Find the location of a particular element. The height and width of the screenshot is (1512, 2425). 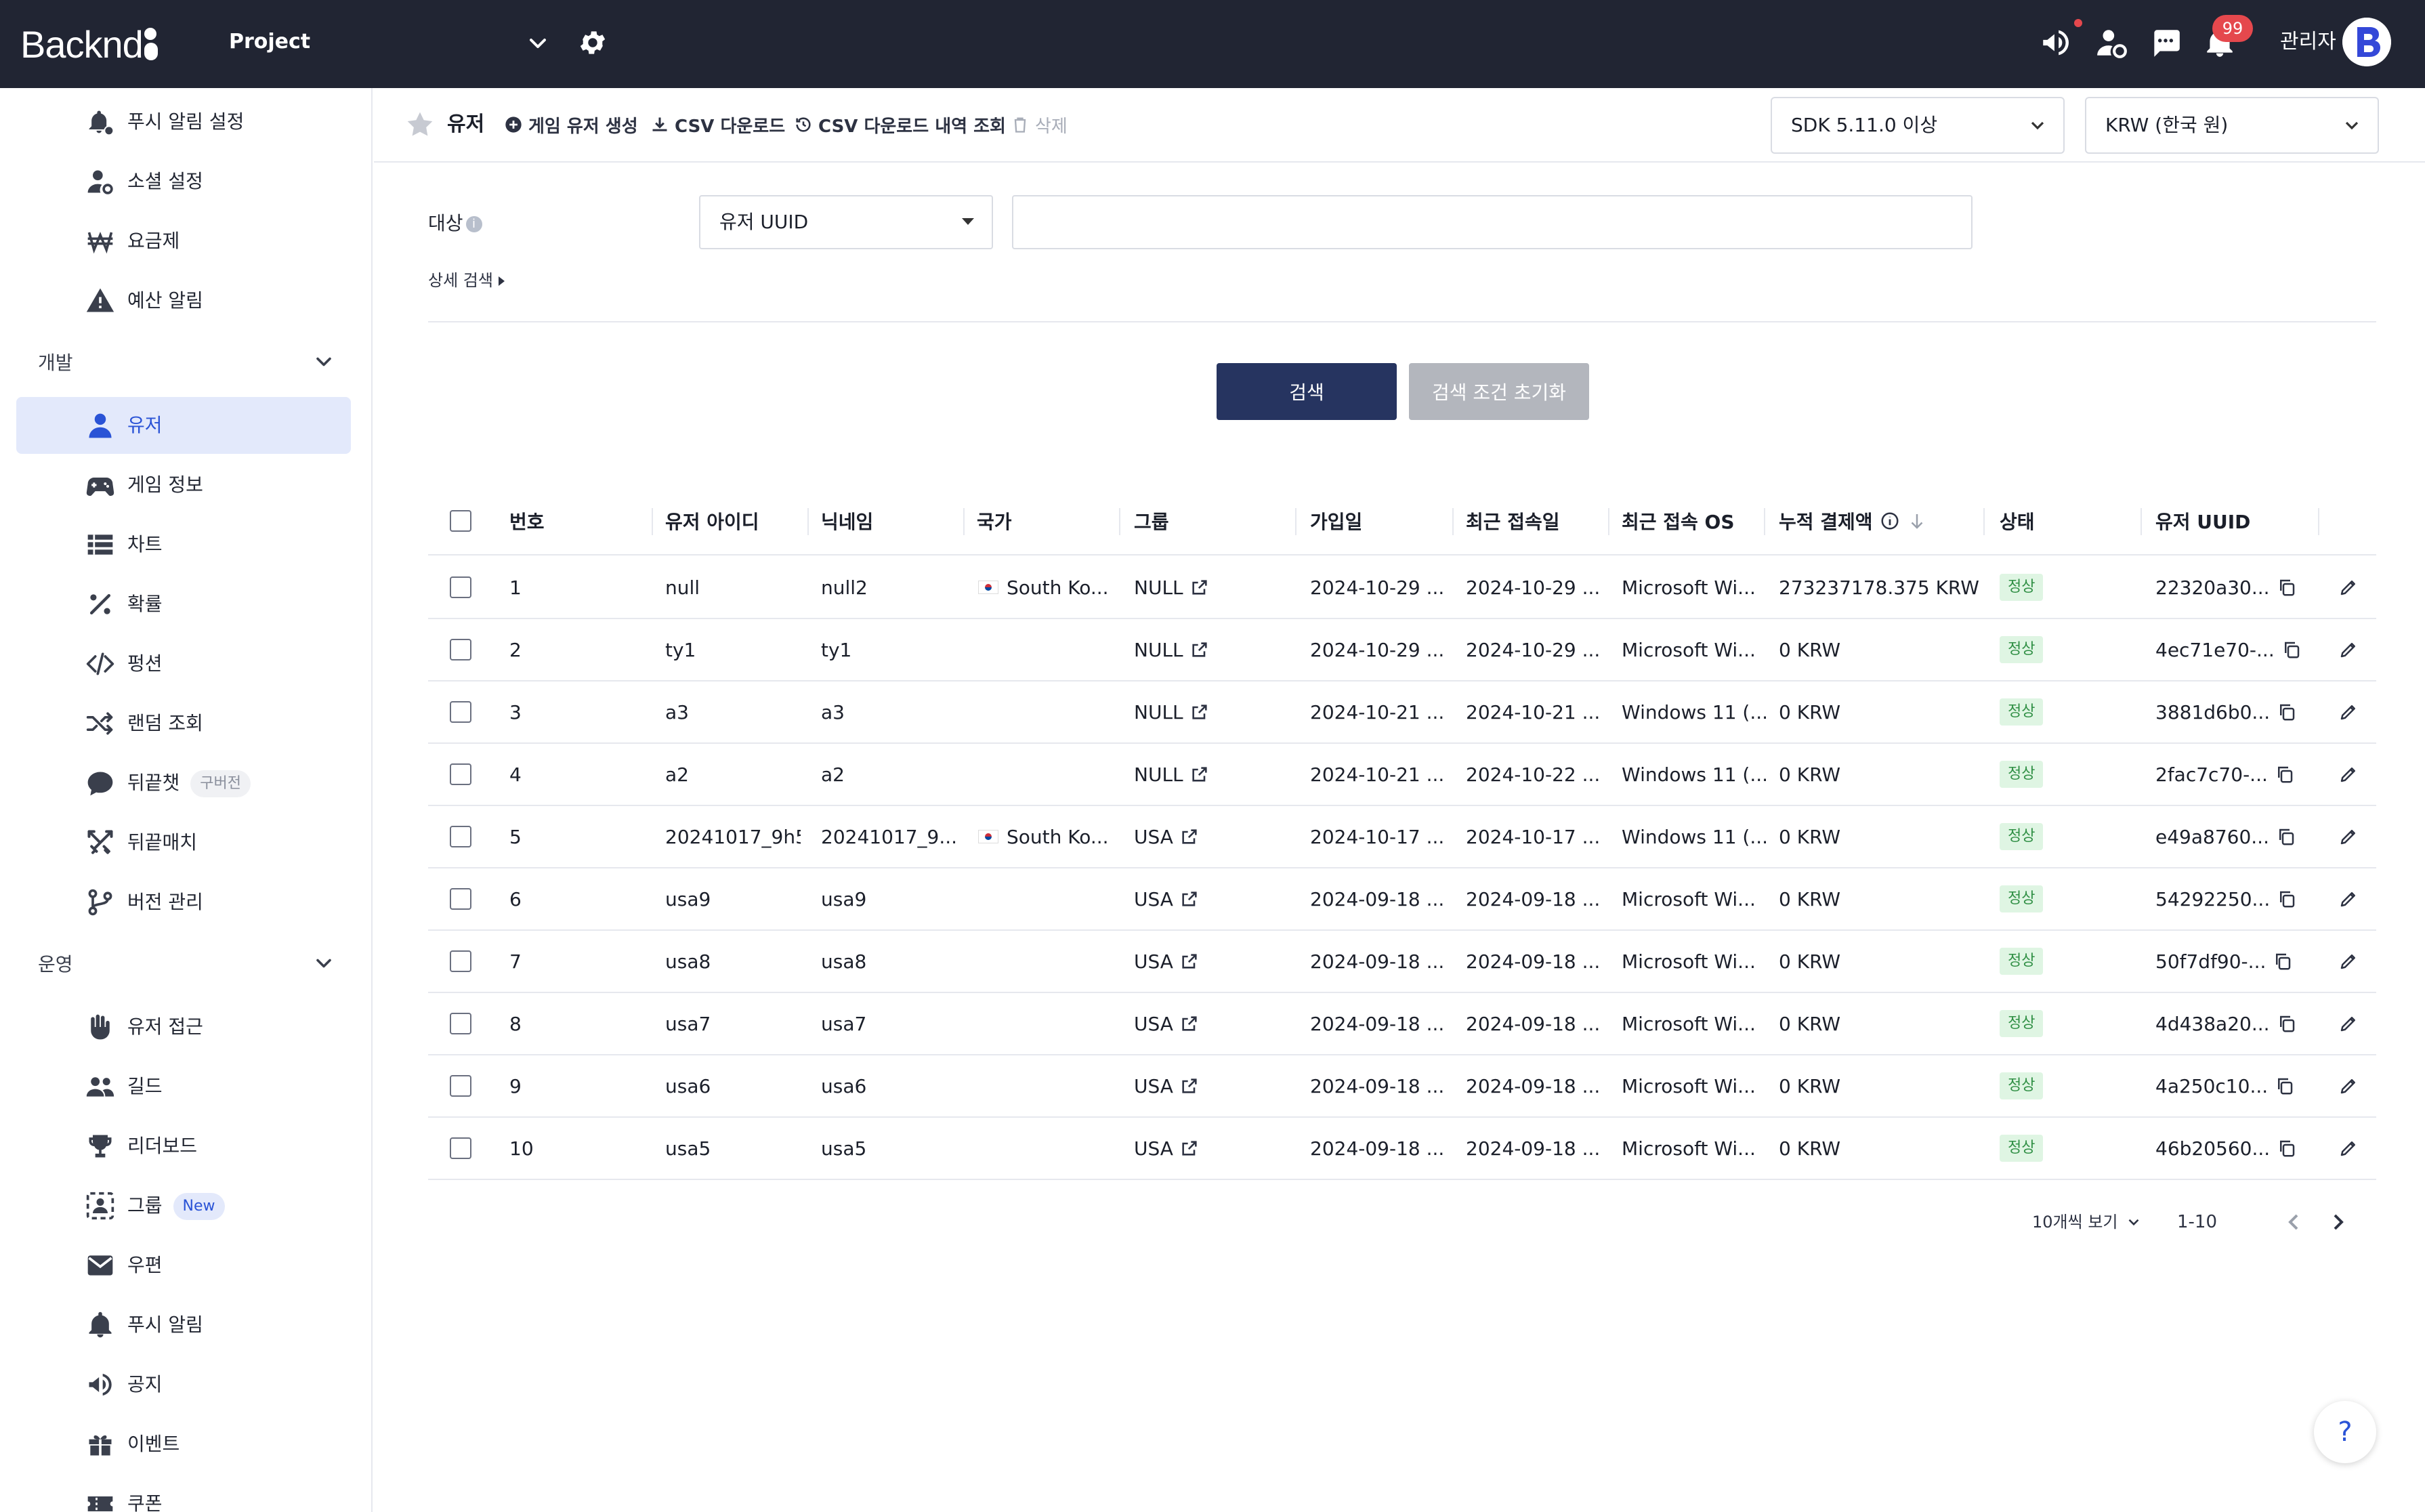

sidebar-item-game-info: 게임 정보 is located at coordinates (183, 485).